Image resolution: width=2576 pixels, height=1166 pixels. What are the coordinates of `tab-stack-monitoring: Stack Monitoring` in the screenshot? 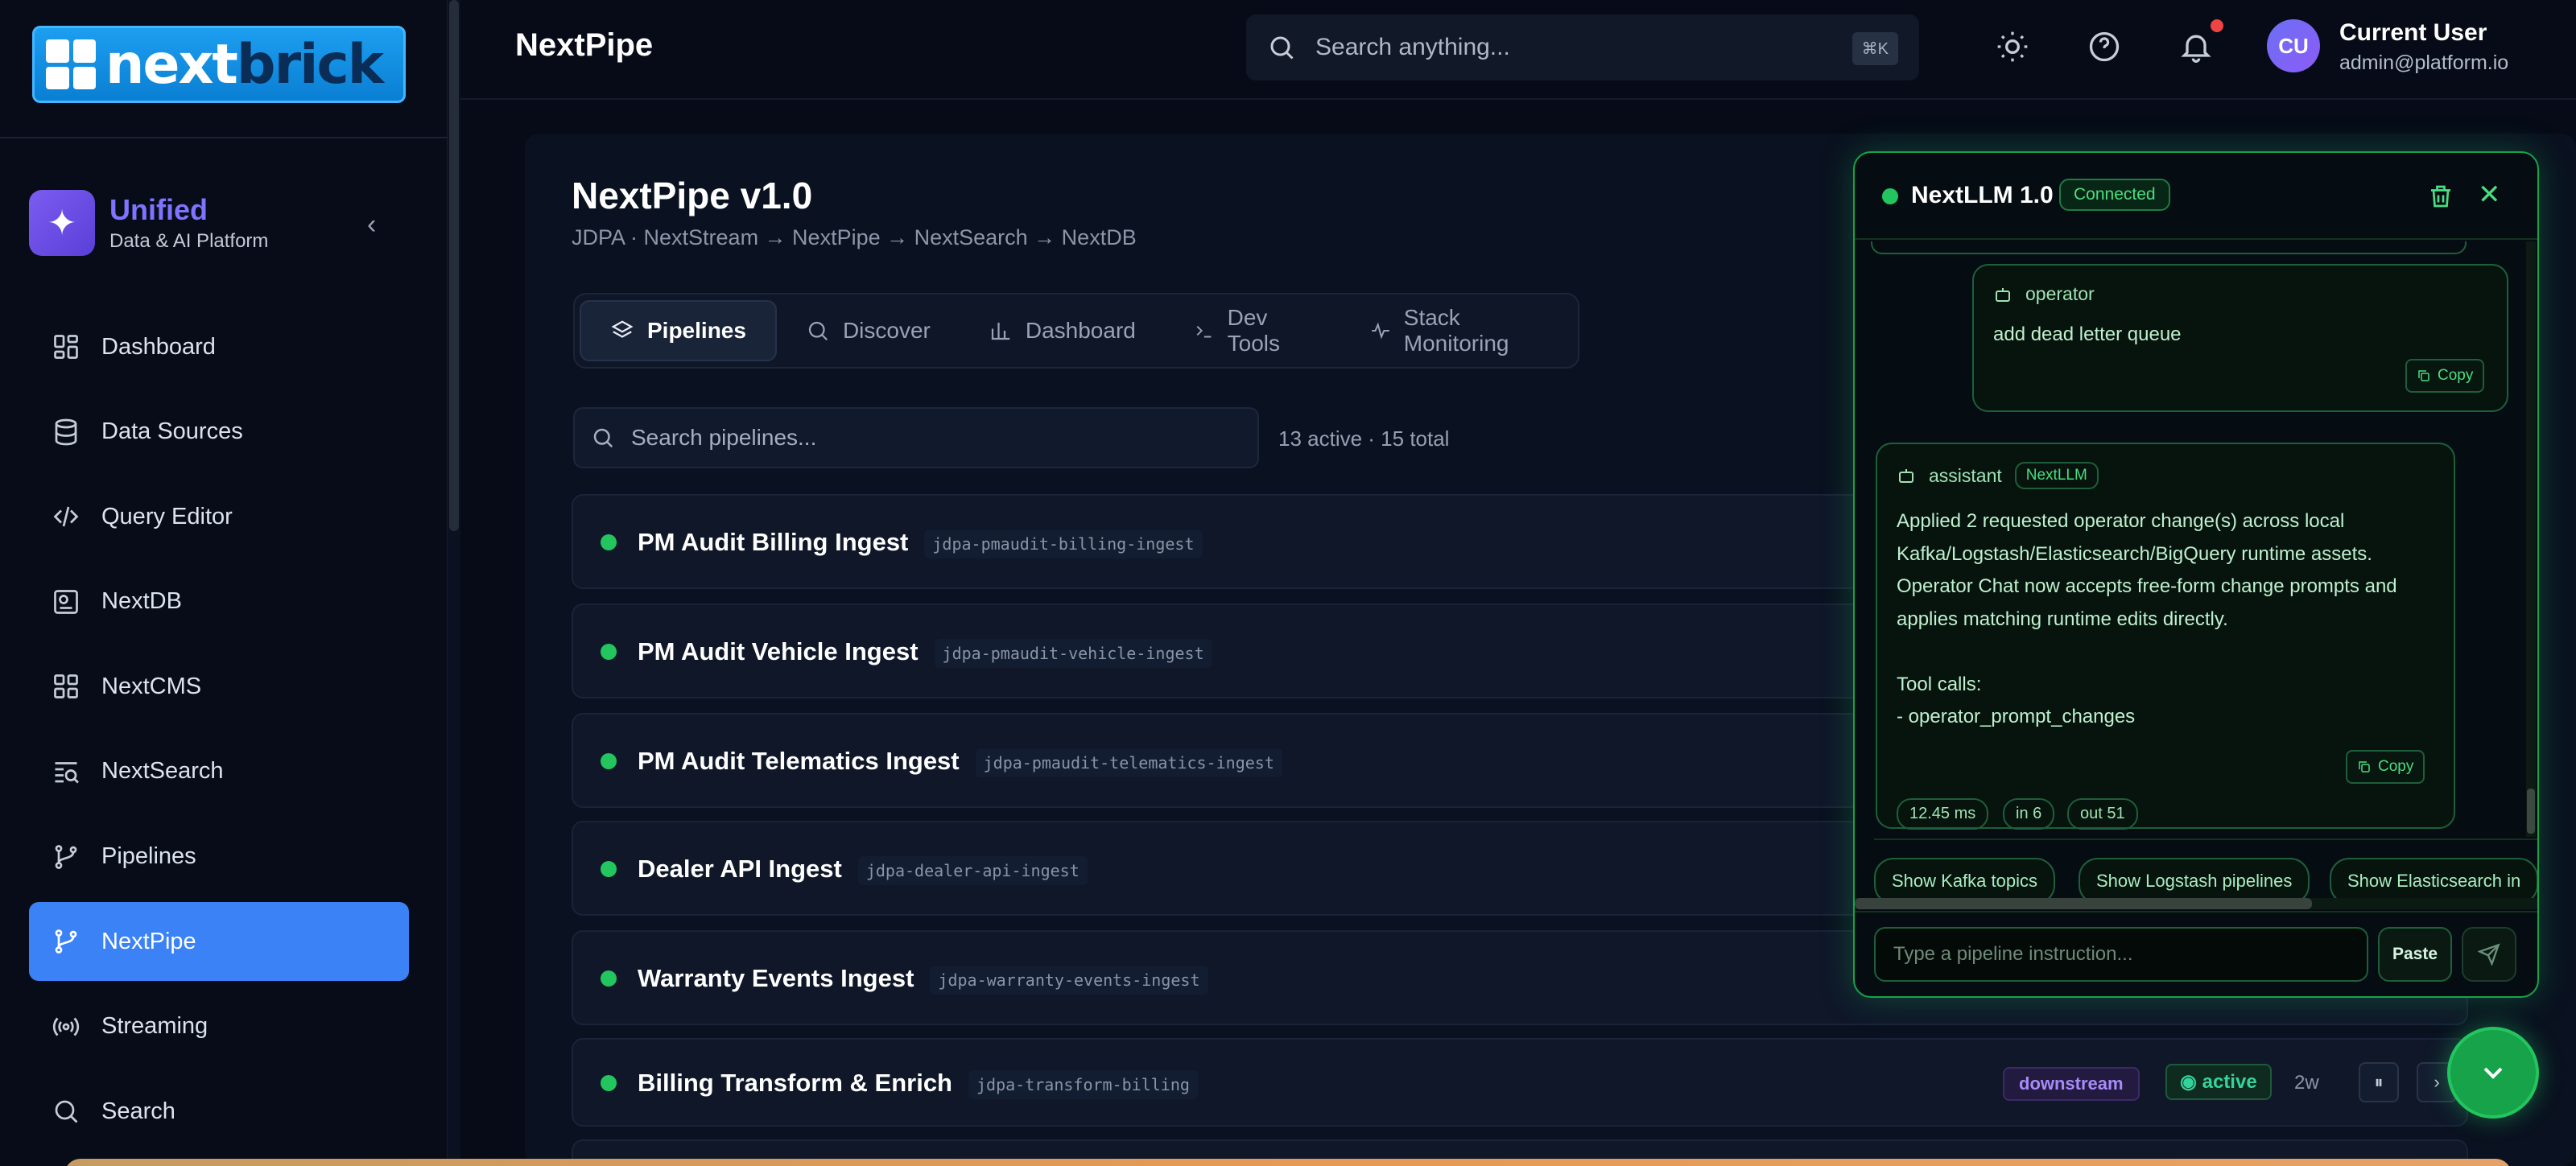 It's located at (1459, 330).